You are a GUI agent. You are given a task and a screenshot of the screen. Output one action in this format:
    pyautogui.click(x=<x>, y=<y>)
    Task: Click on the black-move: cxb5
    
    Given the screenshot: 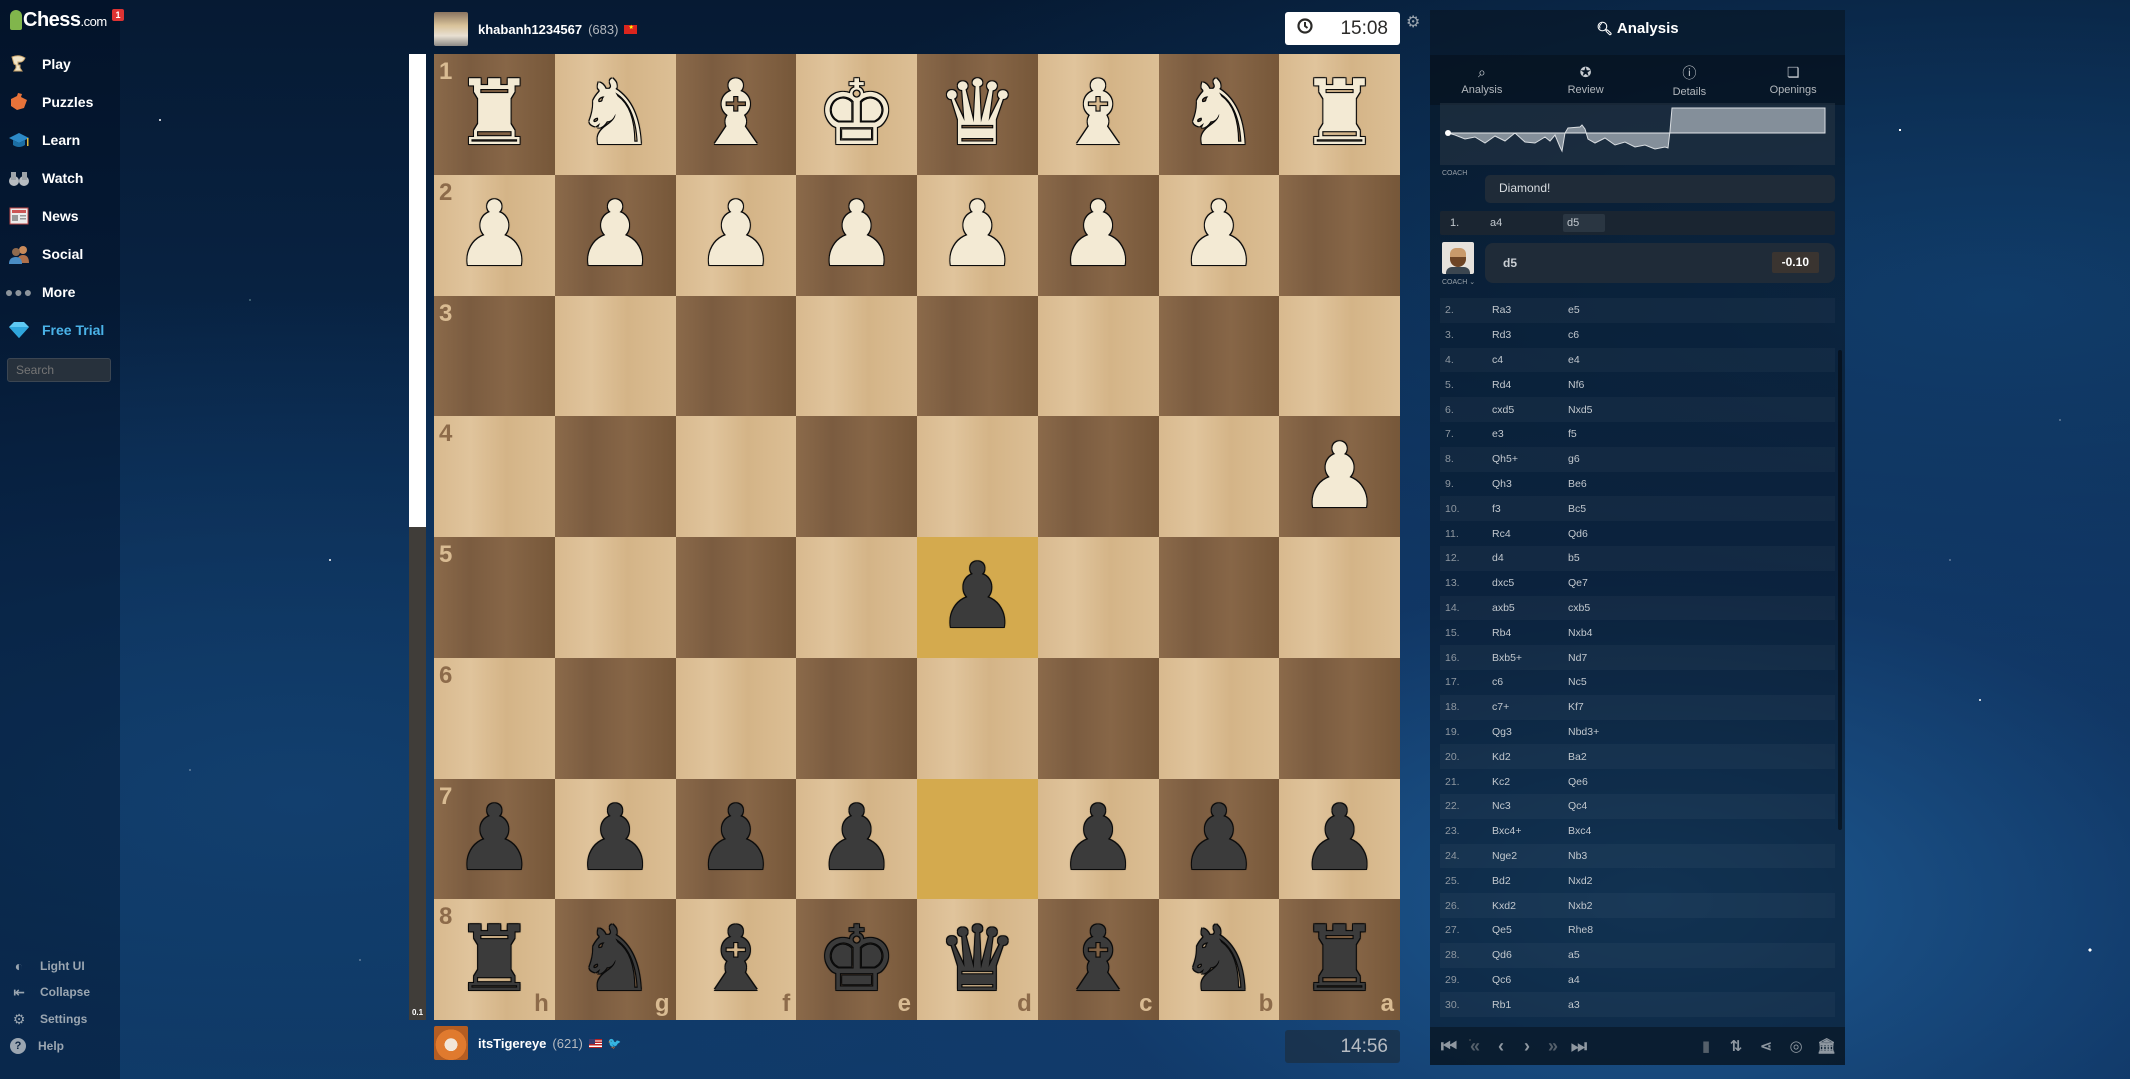 What is the action you would take?
    pyautogui.click(x=1606, y=608)
    